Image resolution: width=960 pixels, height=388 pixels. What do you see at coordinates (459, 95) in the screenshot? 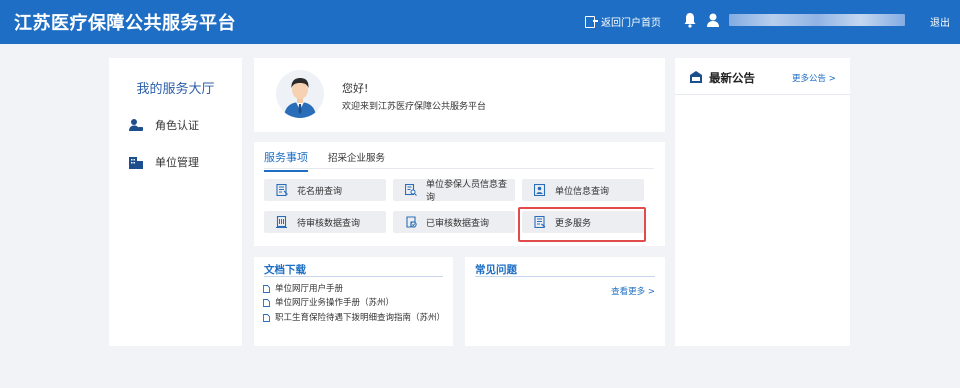
I see `welcome-card: 您好! 欢迎来到江苏医疗保障公共服务平台` at bounding box center [459, 95].